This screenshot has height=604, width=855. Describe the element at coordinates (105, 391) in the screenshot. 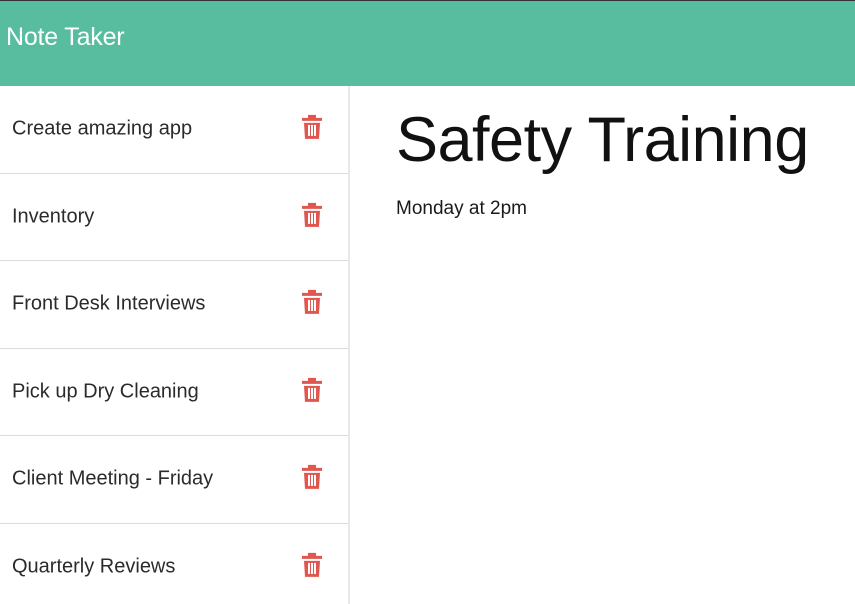

I see `note-list-title: Pick up Dry Cleaning` at that location.